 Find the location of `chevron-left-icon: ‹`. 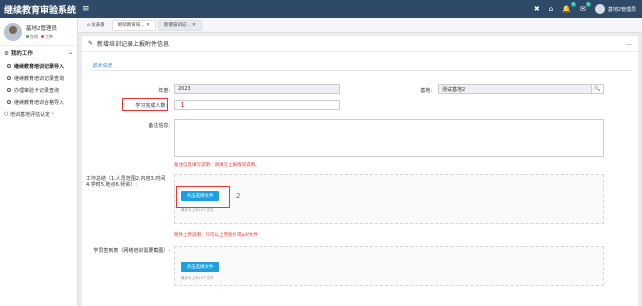

chevron-left-icon: ‹ is located at coordinates (52, 114).